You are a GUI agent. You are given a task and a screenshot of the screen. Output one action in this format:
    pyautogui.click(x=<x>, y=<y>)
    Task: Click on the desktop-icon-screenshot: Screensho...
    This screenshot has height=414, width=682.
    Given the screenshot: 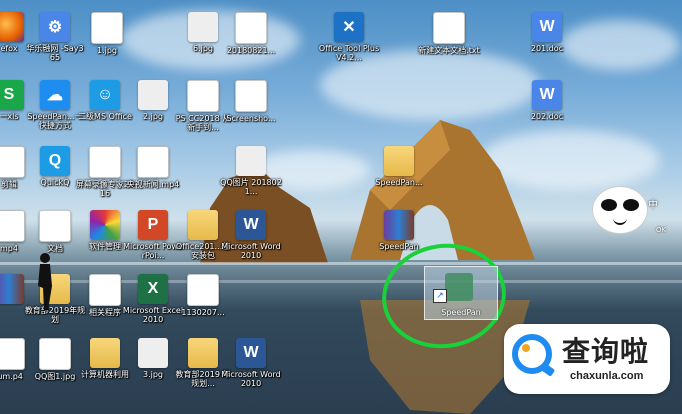 What is the action you would take?
    pyautogui.click(x=251, y=101)
    